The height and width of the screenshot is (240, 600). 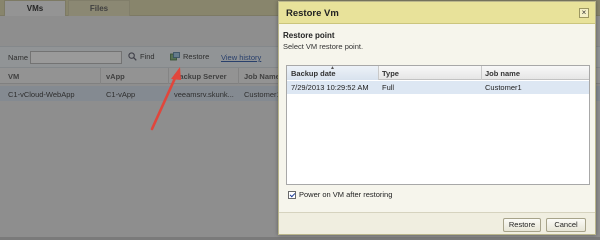 What do you see at coordinates (522, 225) in the screenshot?
I see `restore-button: Restore` at bounding box center [522, 225].